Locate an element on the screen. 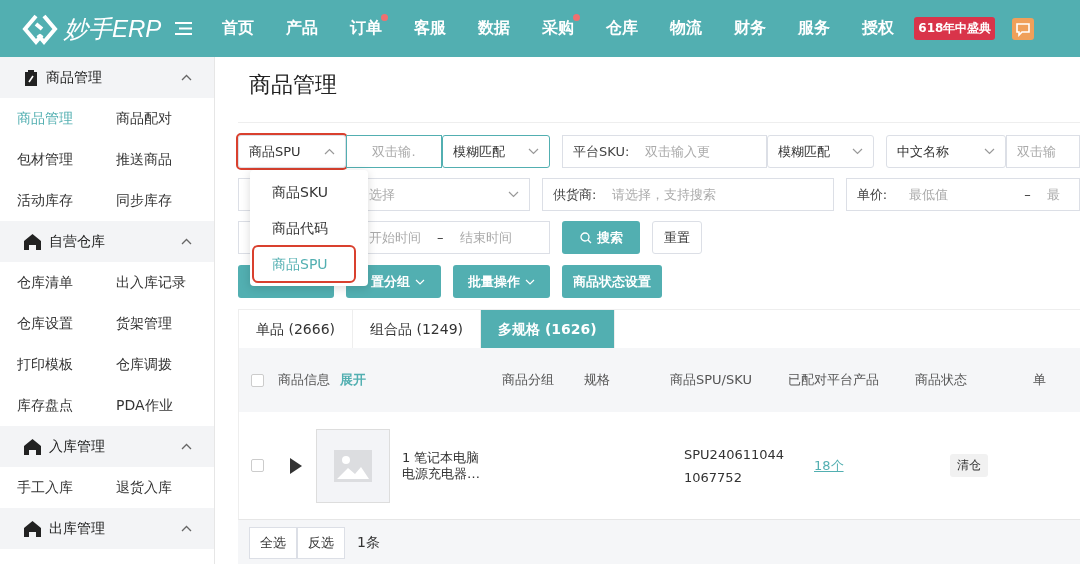  spu-code: SPU240611044 1067752 is located at coordinates (735, 466).